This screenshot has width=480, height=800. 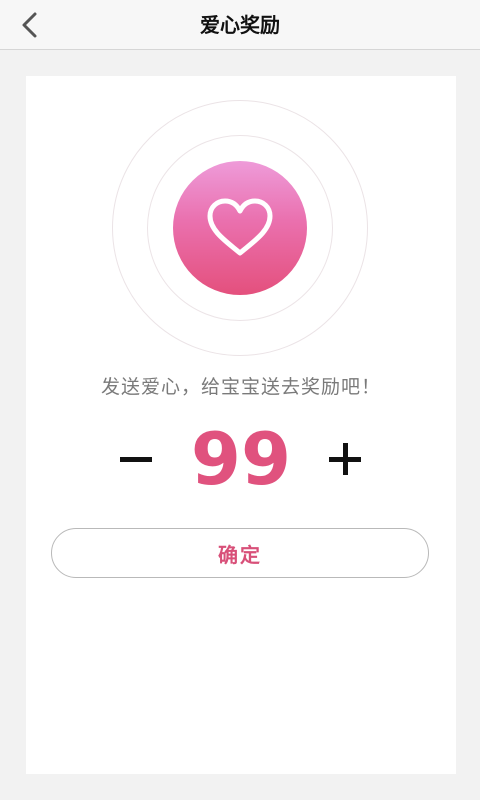 I want to click on plus-icon-vertical, so click(x=345, y=459).